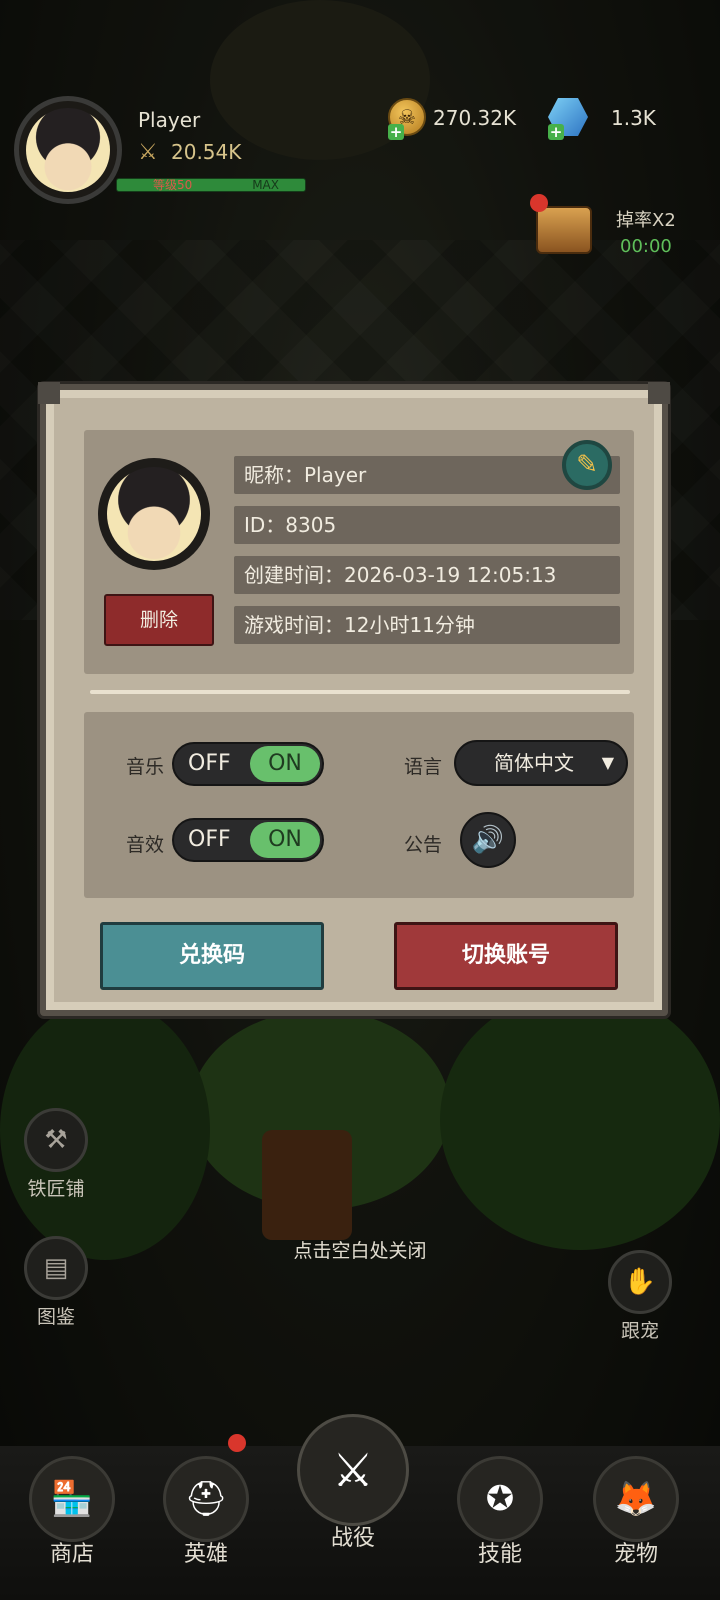 The image size is (720, 1600). Describe the element at coordinates (427, 625) in the screenshot. I see `playtime-row: 游戏时间：12小时11分钟` at that location.